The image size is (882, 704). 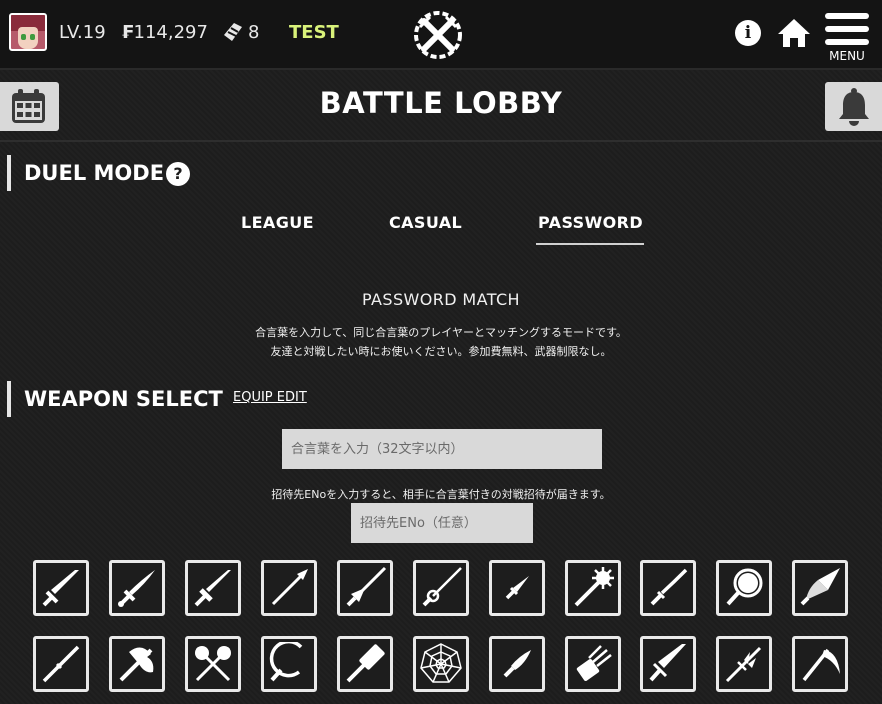 I want to click on great-sword-icon, so click(x=667, y=663).